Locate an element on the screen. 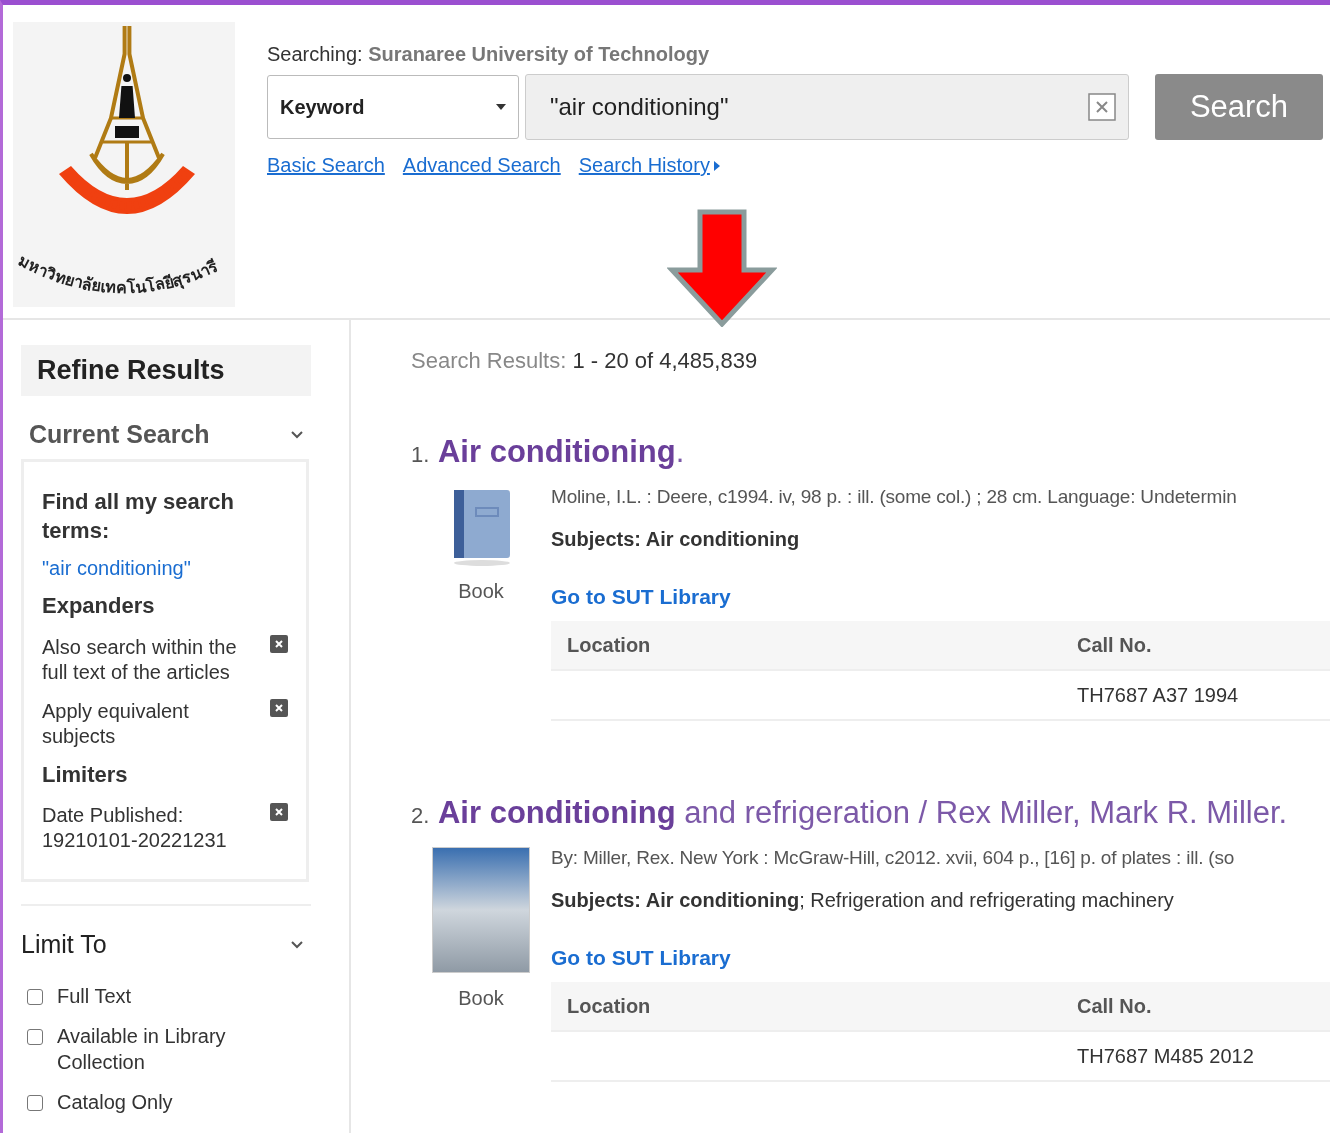  field-type-dropdown: Keyword is located at coordinates (393, 107).